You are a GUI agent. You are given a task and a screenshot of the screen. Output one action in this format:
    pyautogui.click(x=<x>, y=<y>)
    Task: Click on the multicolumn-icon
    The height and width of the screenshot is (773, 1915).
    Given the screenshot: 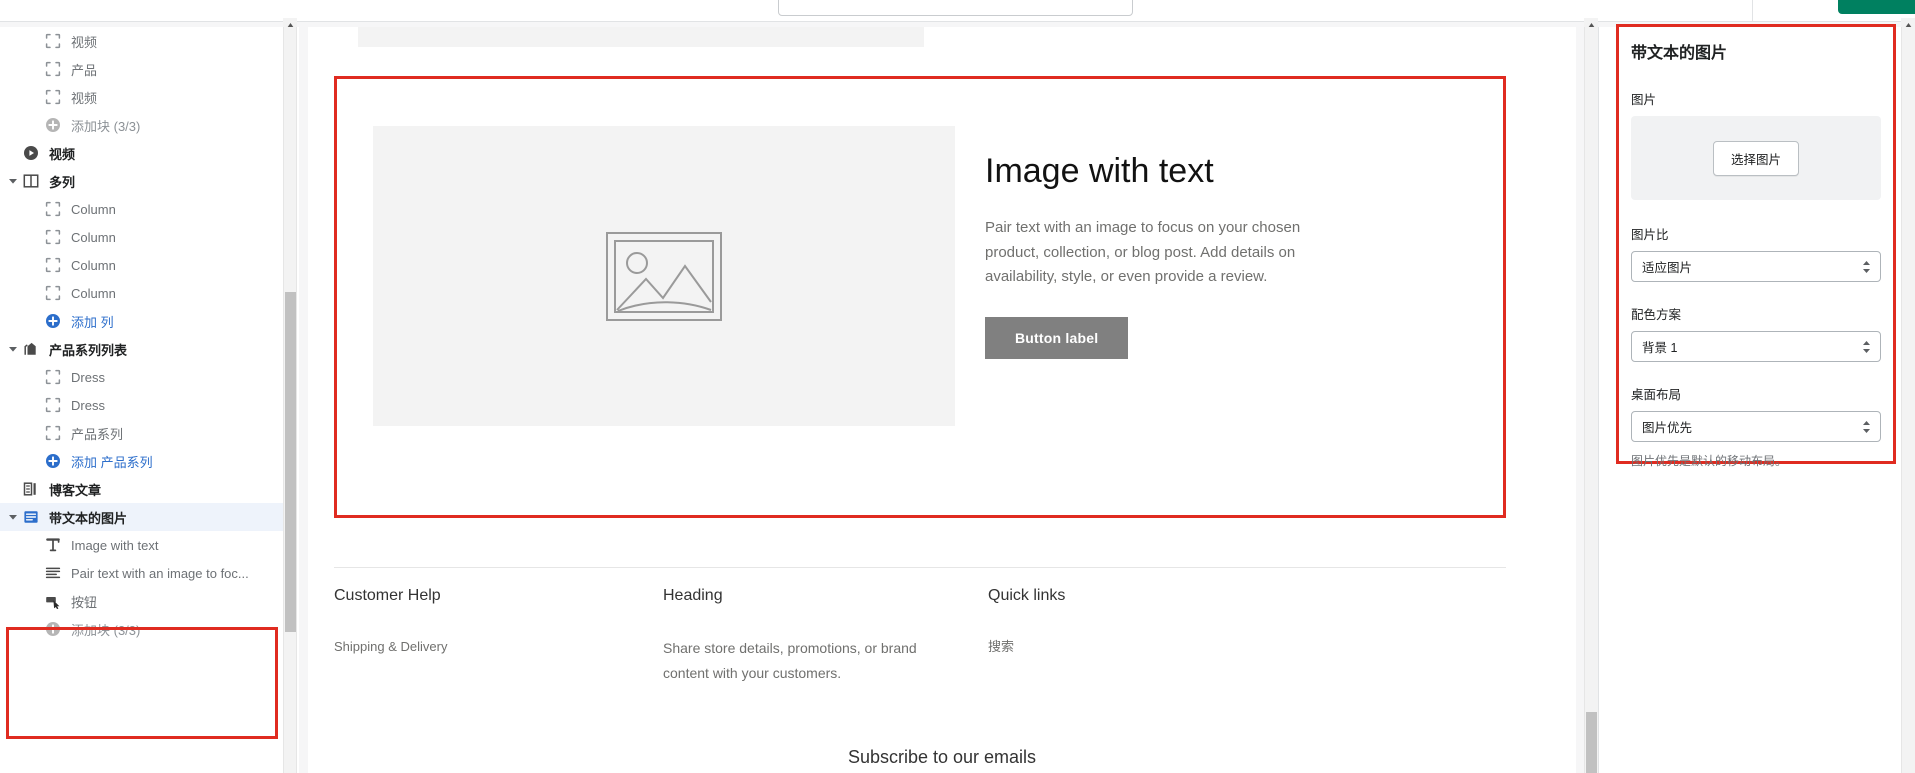 What is the action you would take?
    pyautogui.click(x=31, y=181)
    